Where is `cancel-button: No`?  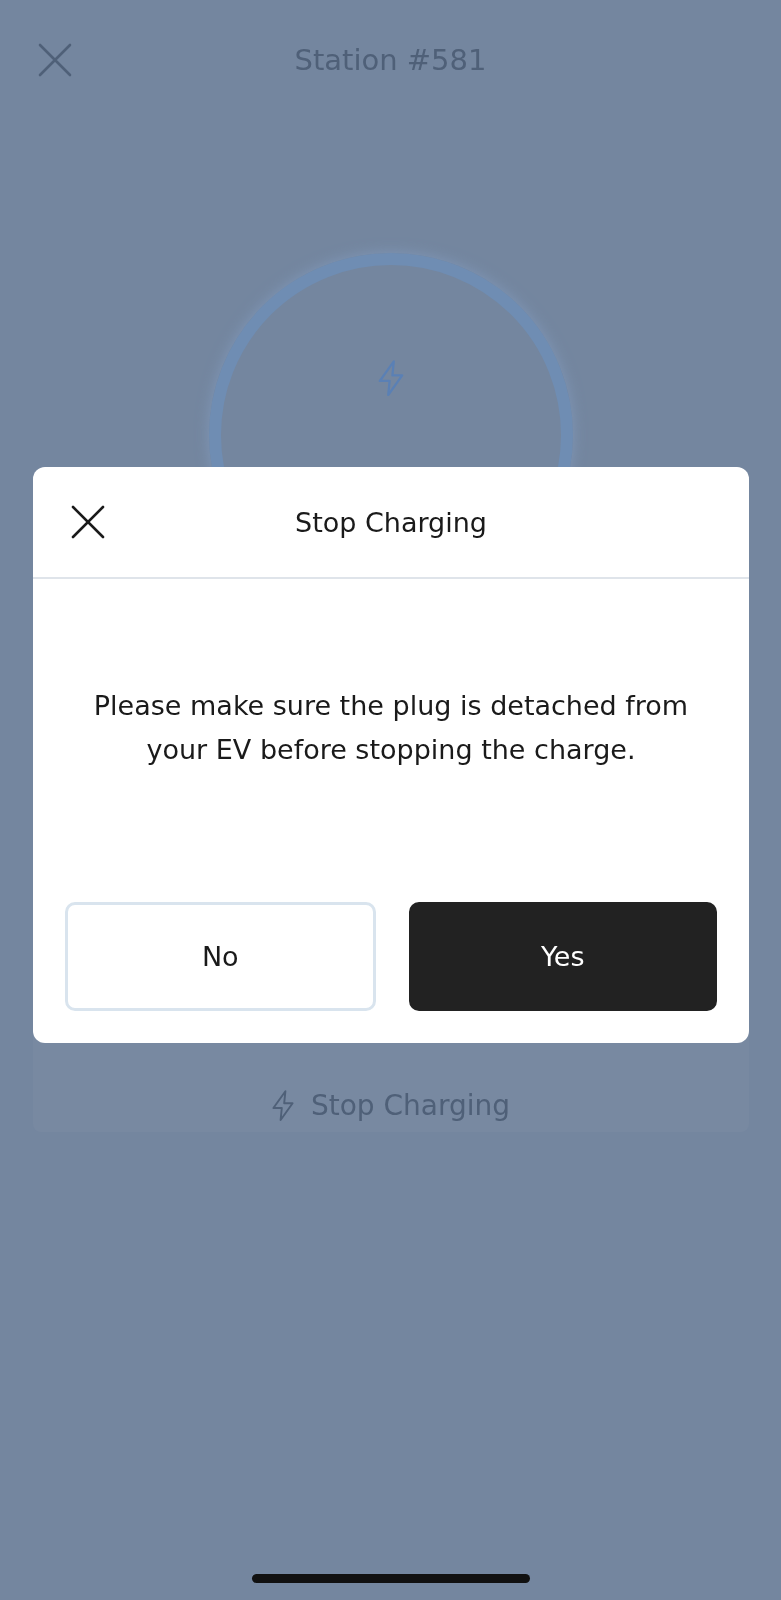
cancel-button: No is located at coordinates (220, 956).